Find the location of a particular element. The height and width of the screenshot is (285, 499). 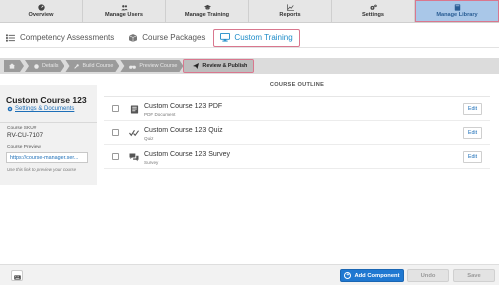

row-type: Quiz is located at coordinates (149, 138).